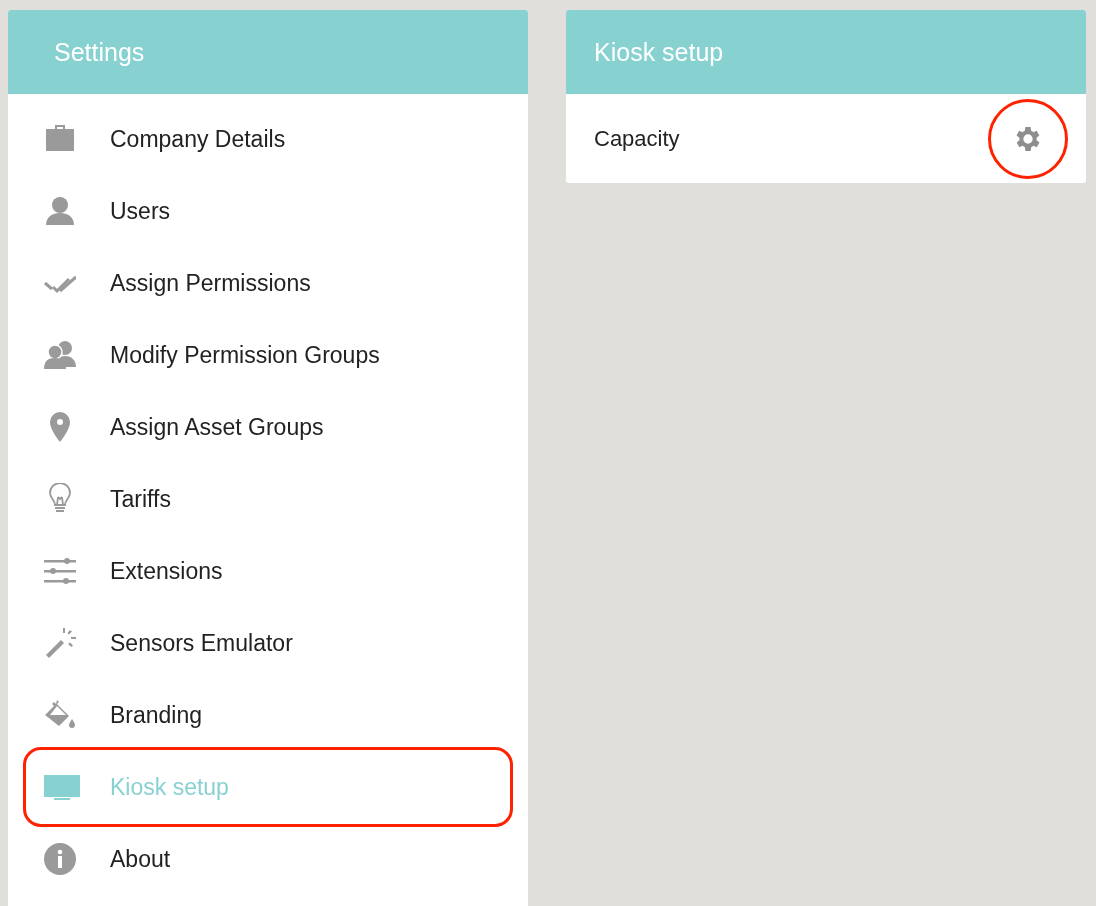 The height and width of the screenshot is (906, 1096). Describe the element at coordinates (60, 859) in the screenshot. I see `info-icon` at that location.